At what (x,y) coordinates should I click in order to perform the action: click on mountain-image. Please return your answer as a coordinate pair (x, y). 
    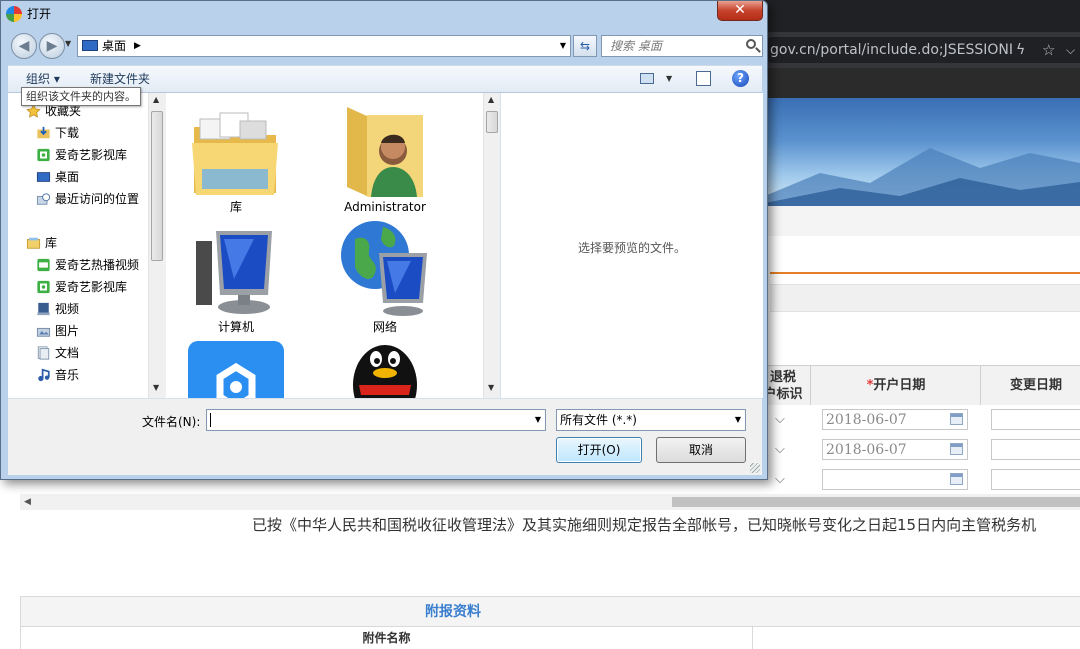
    Looking at the image, I should click on (920, 177).